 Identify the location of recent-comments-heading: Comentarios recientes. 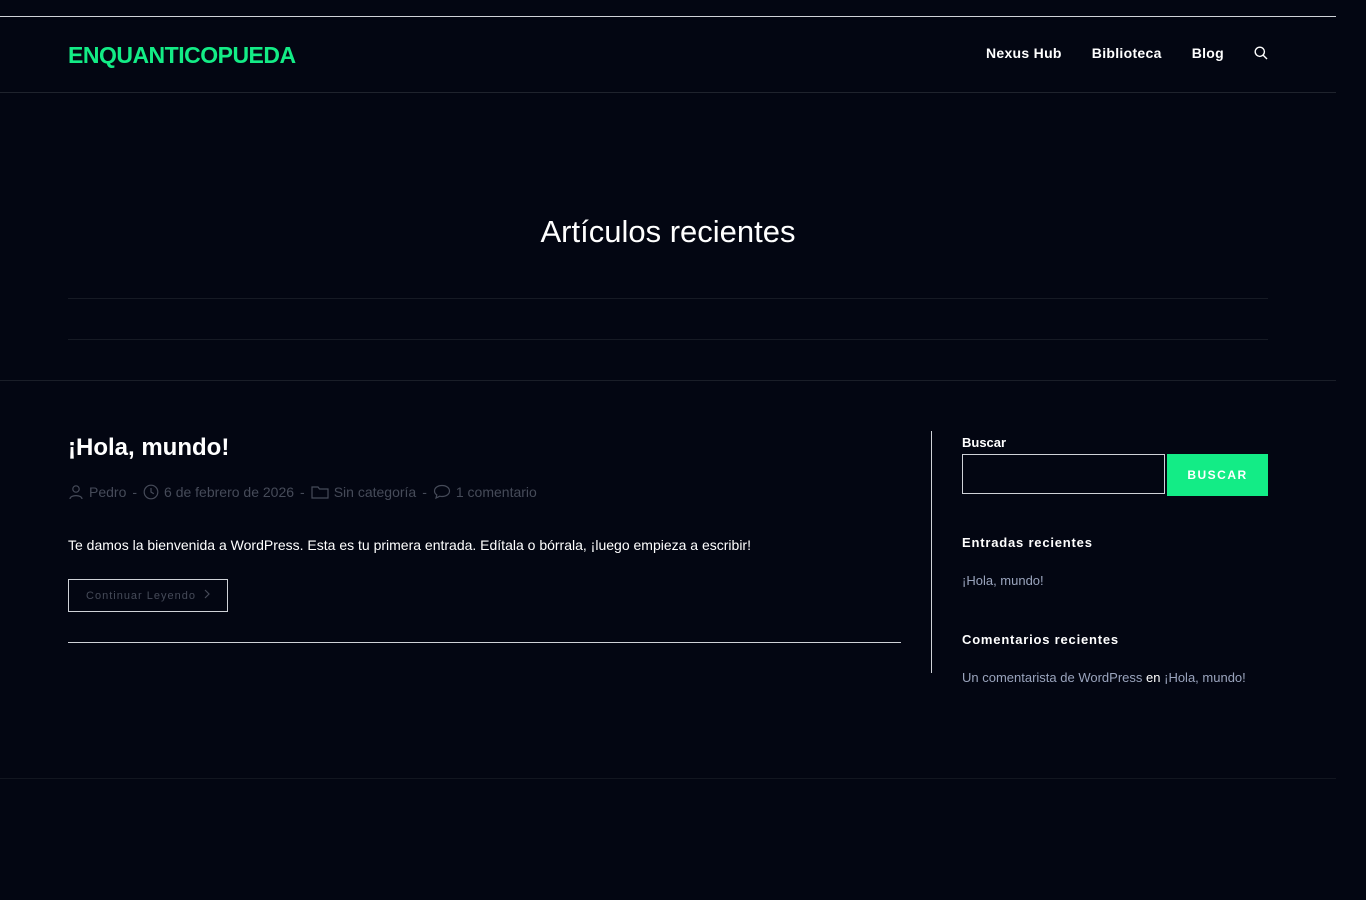
(1040, 639).